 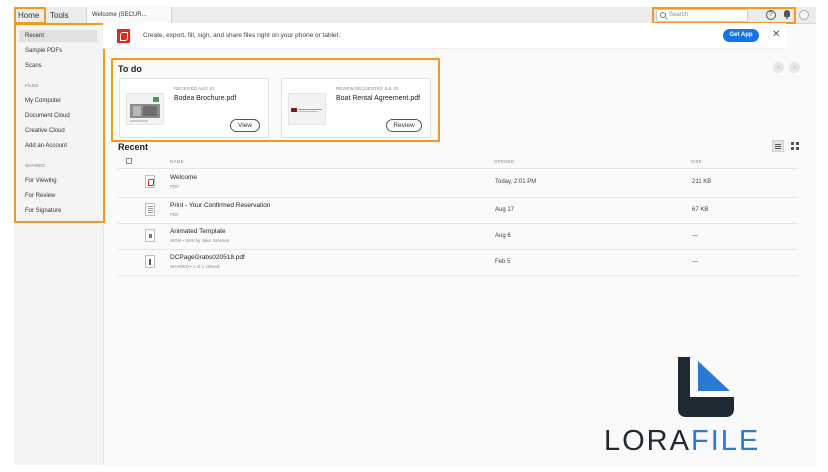 I want to click on table-row: Welcome PDF Today, 2:01 PM 211 KB, so click(x=458, y=184).